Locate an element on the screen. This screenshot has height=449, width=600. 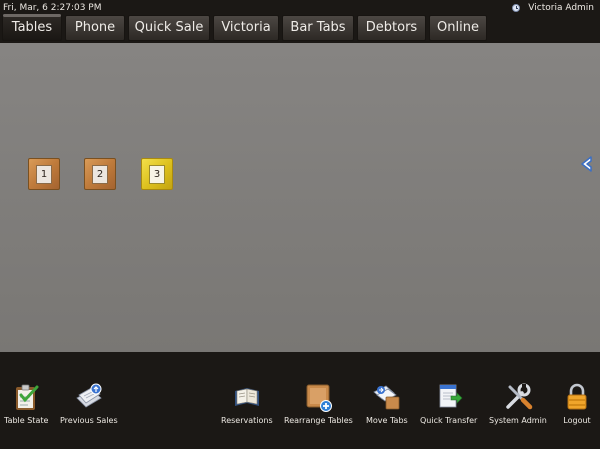
move-tabs-label: Move Tabs is located at coordinates (387, 420).